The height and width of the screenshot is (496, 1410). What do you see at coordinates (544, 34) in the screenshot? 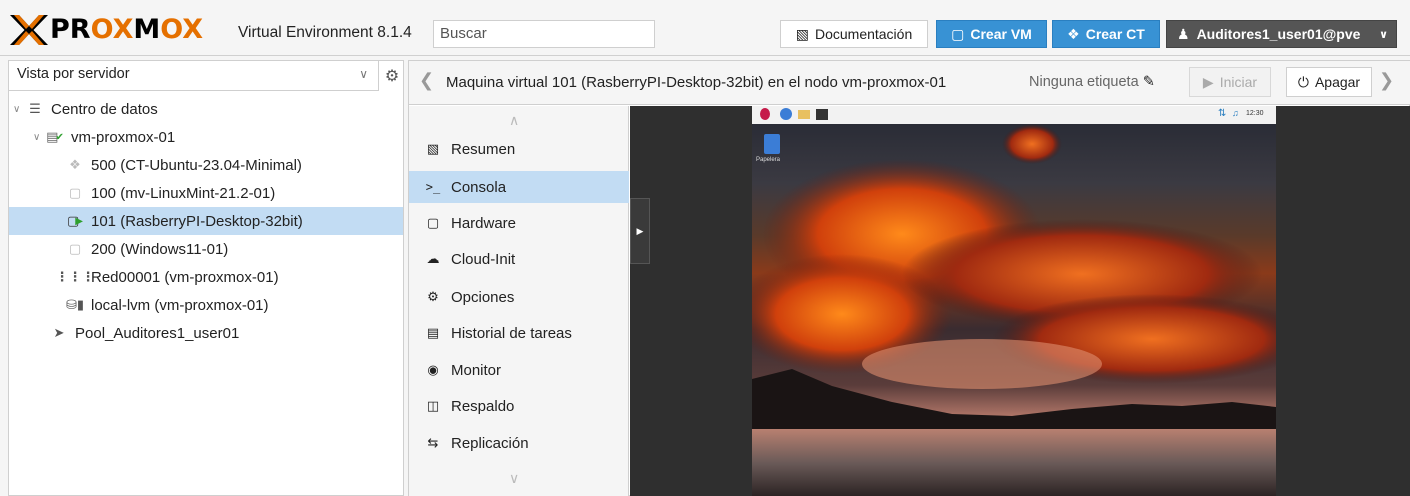
I see `search-input: Buscar` at bounding box center [544, 34].